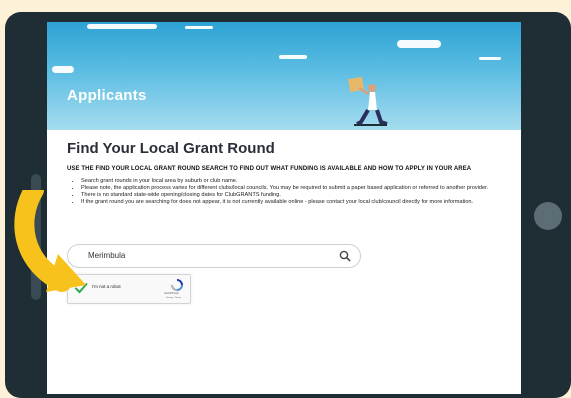 This screenshot has width=571, height=398. Describe the element at coordinates (177, 285) in the screenshot. I see `recaptcha-logo-icon` at that location.